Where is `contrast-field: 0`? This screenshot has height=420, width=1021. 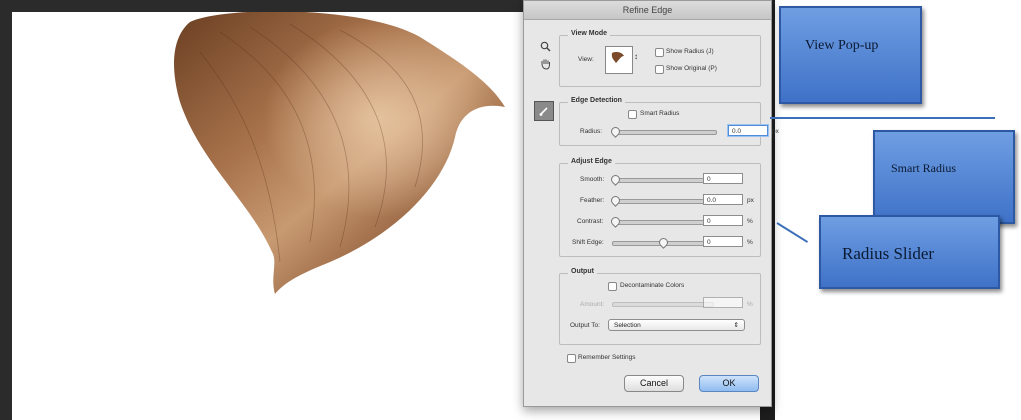
contrast-field: 0 is located at coordinates (723, 220).